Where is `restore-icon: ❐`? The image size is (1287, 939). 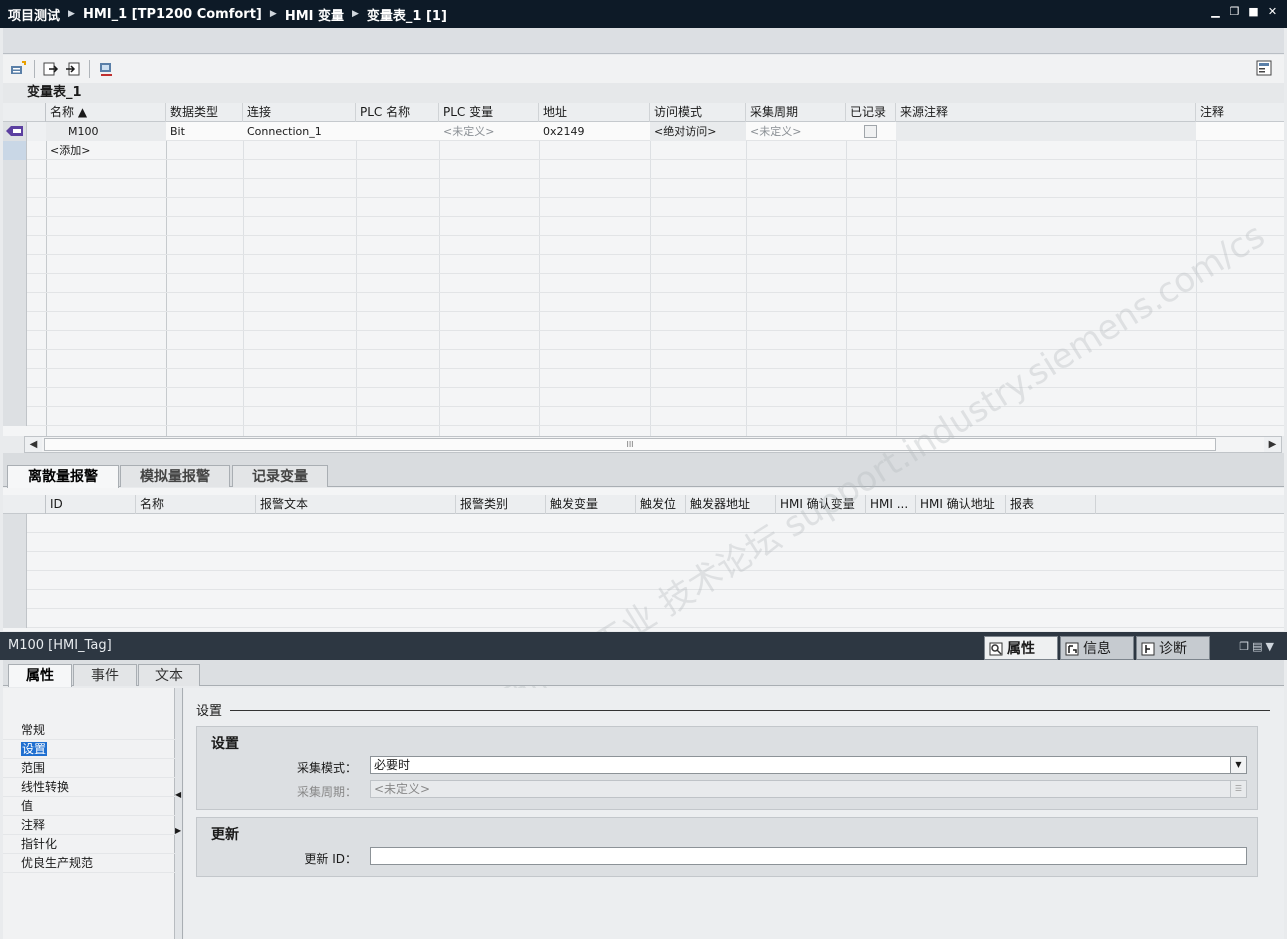
restore-icon: ❐ is located at coordinates (1234, 12).